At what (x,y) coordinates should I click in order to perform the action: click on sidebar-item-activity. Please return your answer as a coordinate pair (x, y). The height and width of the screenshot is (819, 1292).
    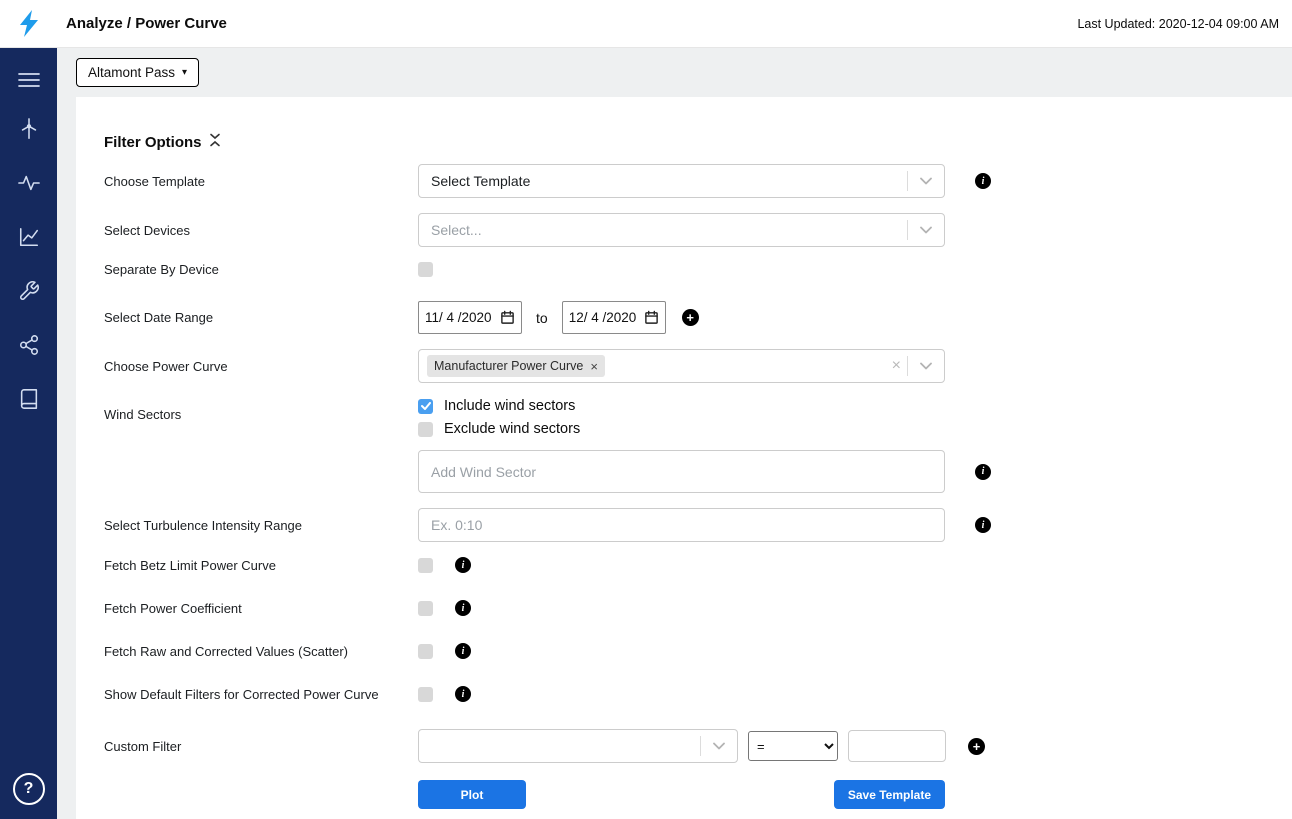
    Looking at the image, I should click on (28, 183).